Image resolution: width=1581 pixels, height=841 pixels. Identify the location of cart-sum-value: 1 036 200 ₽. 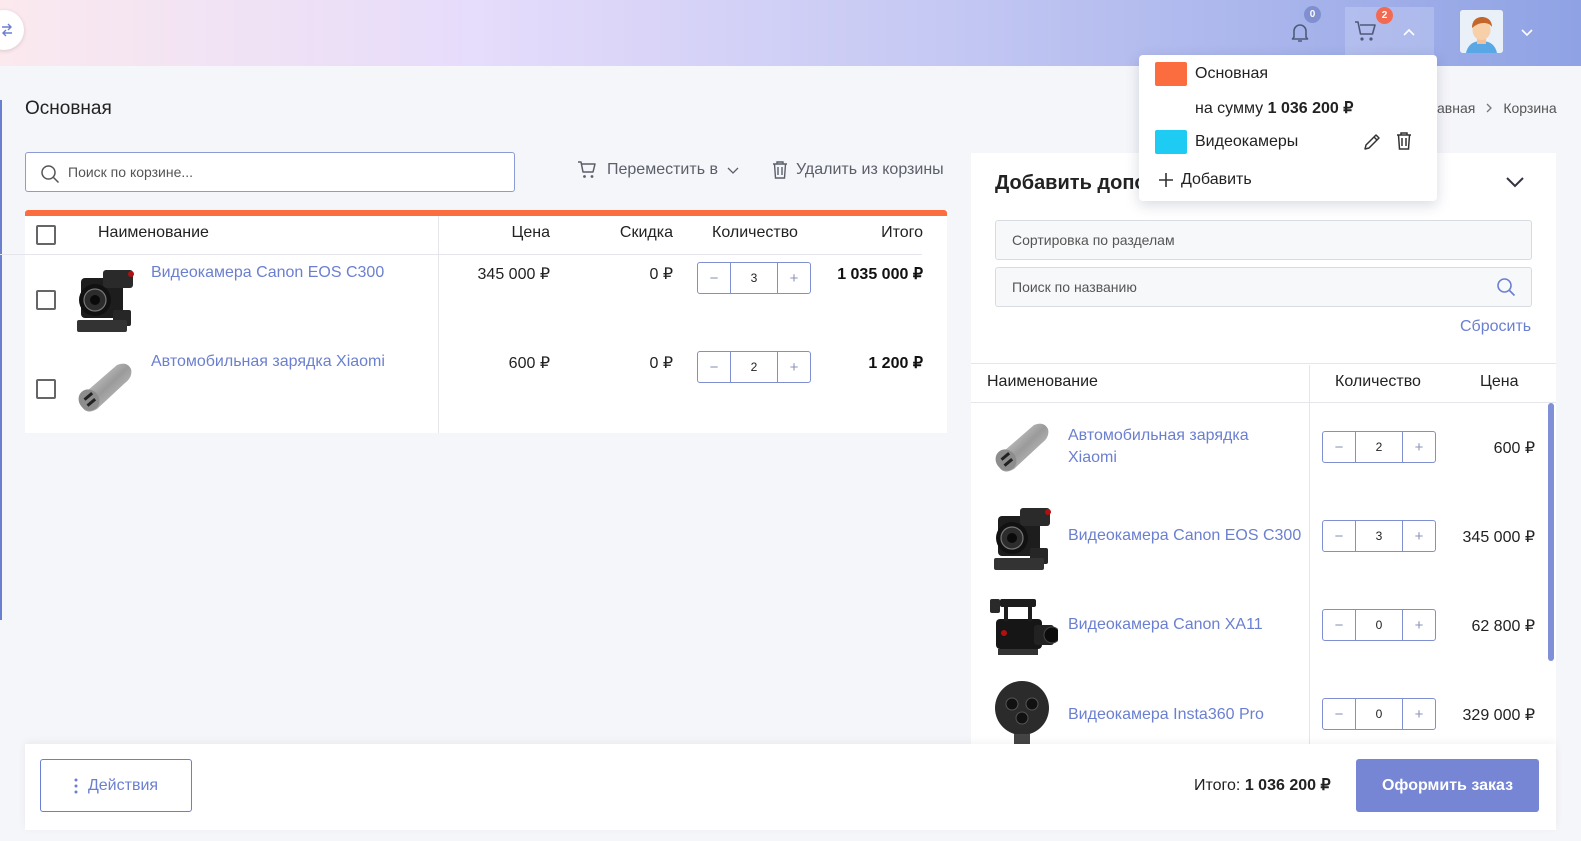
(1310, 108).